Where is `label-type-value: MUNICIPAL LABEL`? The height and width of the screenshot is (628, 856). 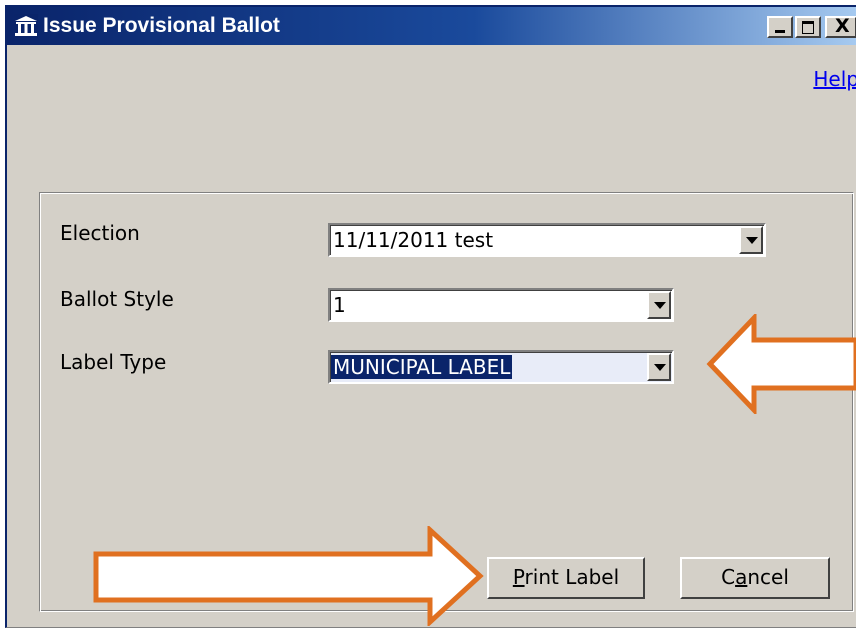 label-type-value: MUNICIPAL LABEL is located at coordinates (422, 367).